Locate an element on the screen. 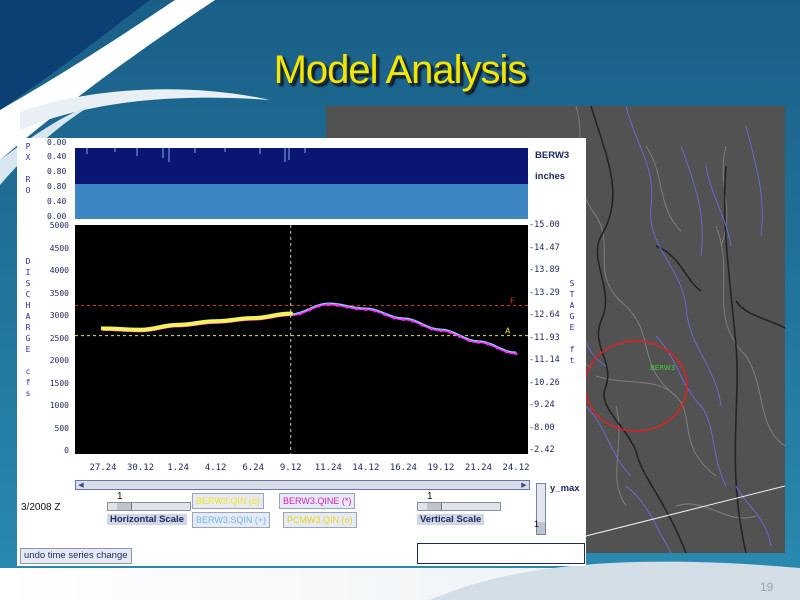 This screenshot has height=600, width=800. horizontal-scale-slider is located at coordinates (149, 506).